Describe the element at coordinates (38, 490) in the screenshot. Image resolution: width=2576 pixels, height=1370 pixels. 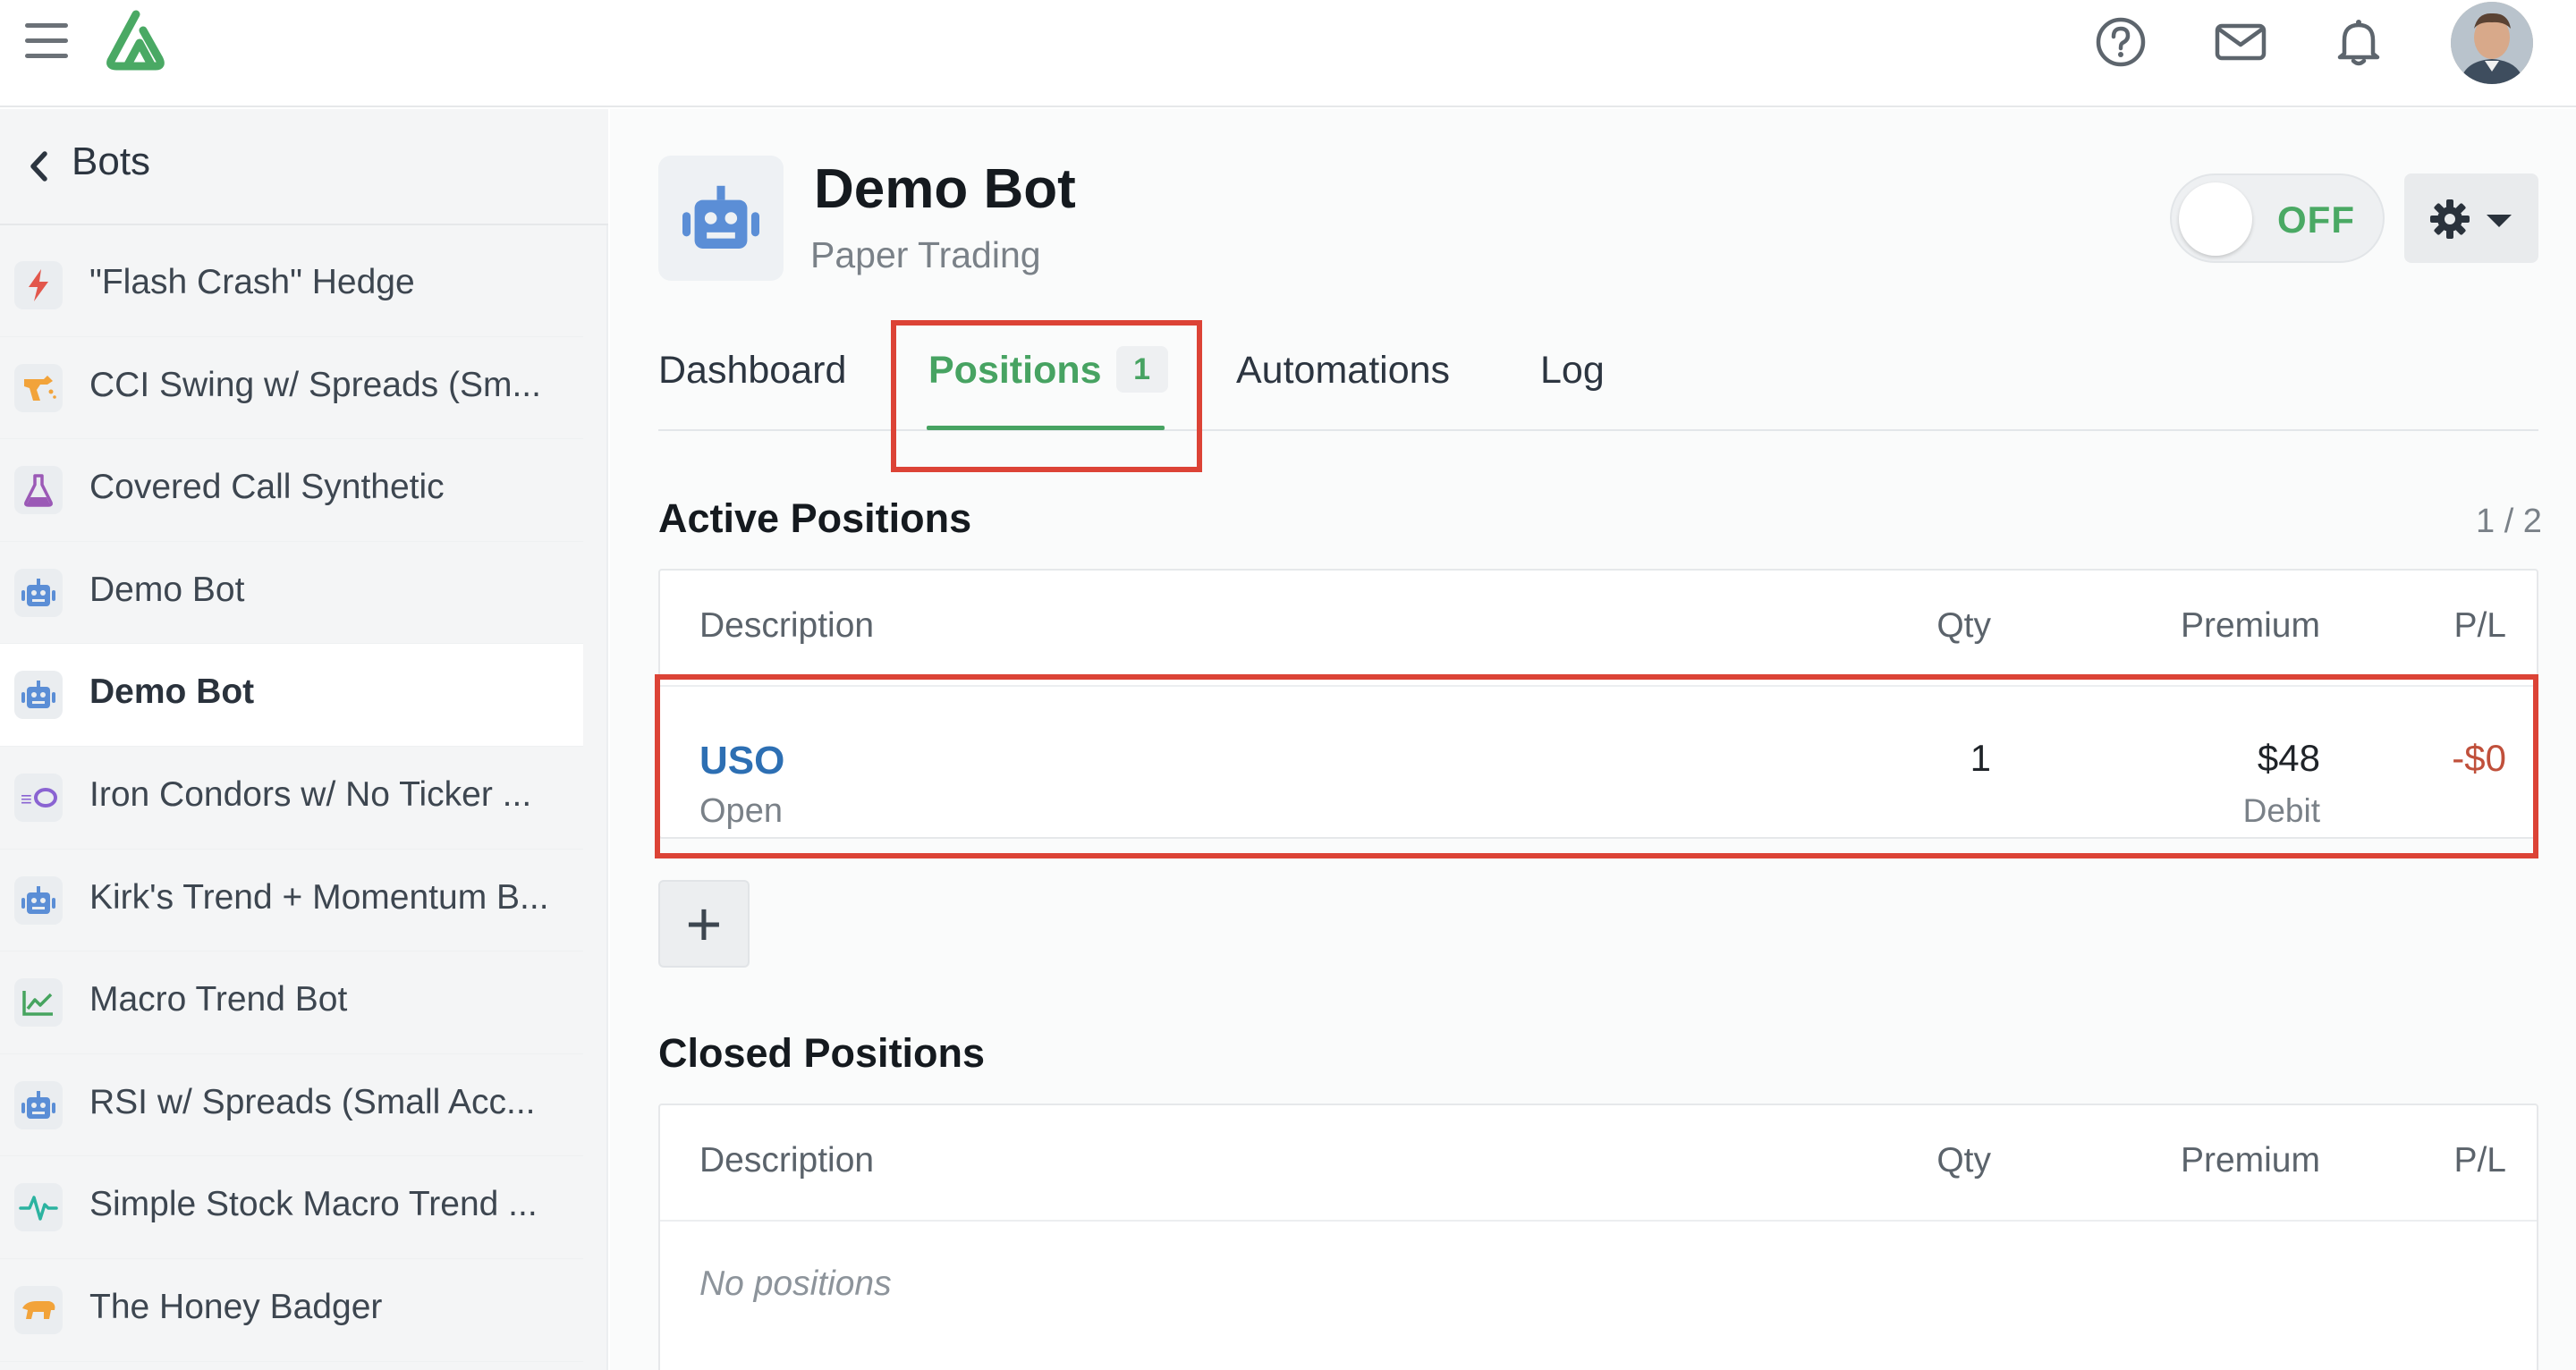
I see `flask-icon` at that location.